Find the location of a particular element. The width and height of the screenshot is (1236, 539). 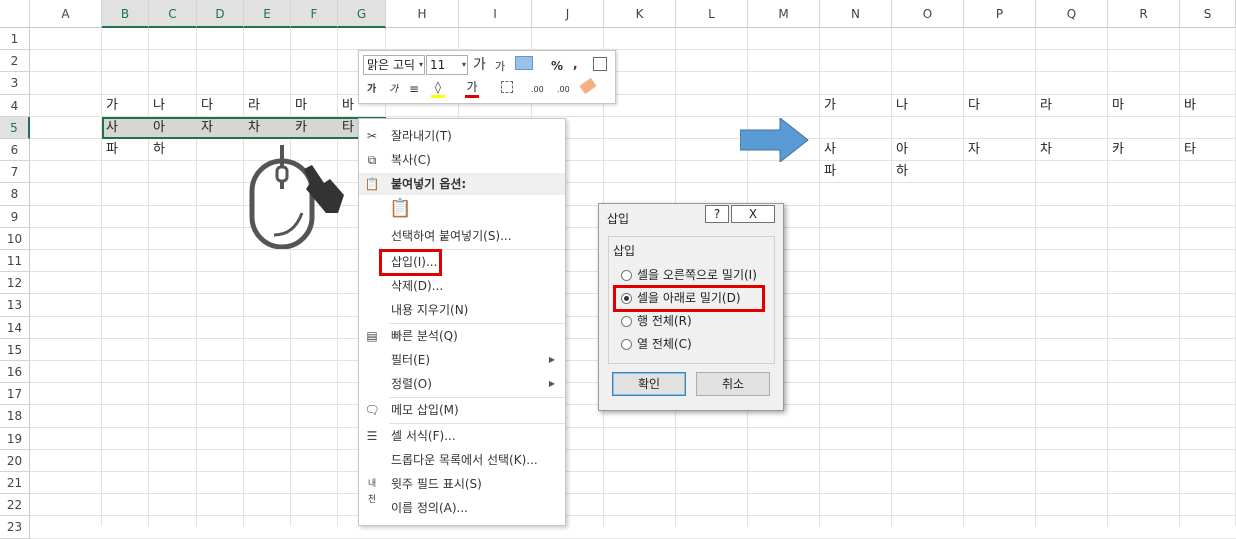

option-shift-right: 셀을 오른쪽으로 밀기(I) is located at coordinates (689, 275).